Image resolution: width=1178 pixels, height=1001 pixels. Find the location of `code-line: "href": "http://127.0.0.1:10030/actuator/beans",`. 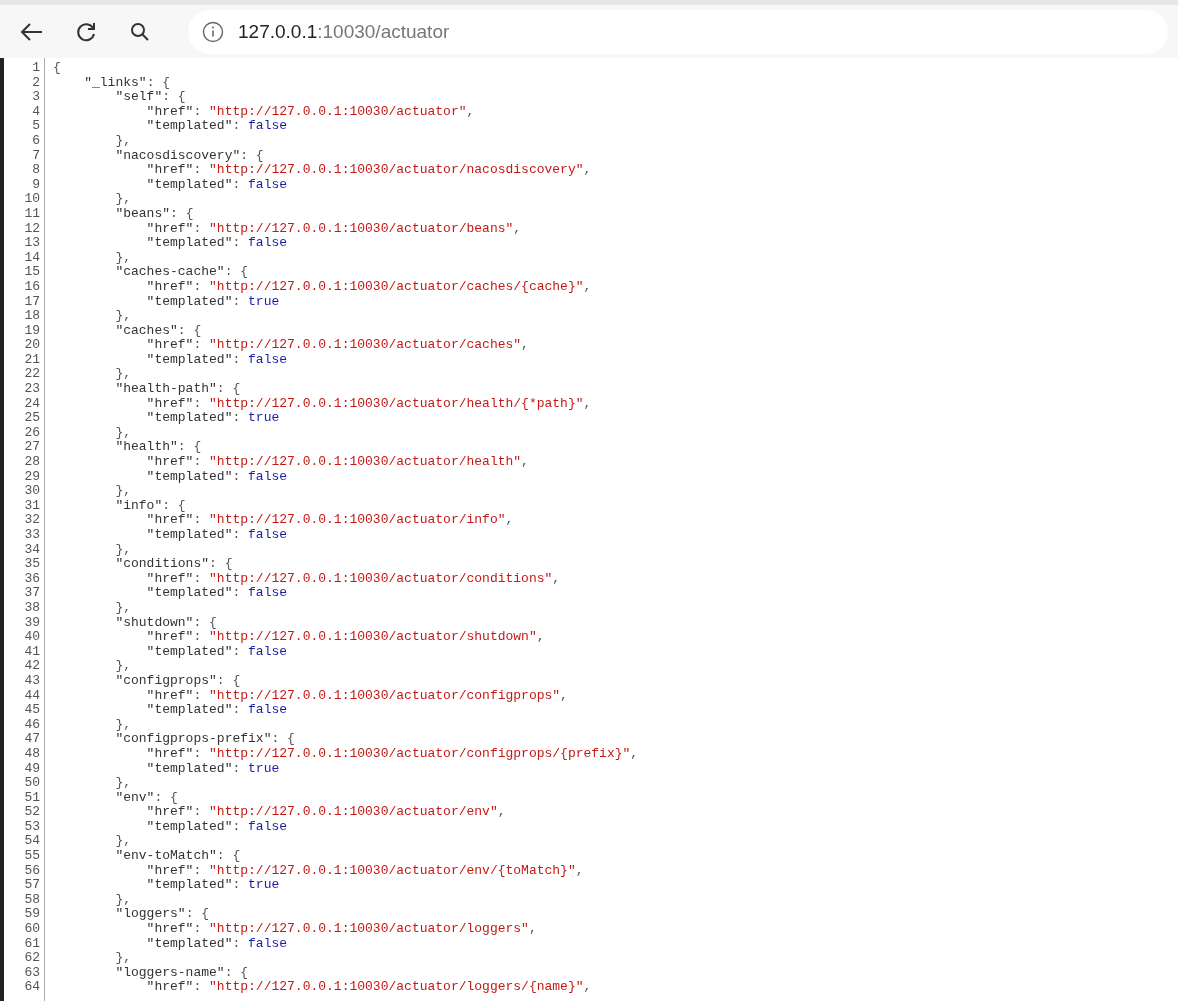

code-line: "href": "http://127.0.0.1:10030/actuator/beans", is located at coordinates (333, 229).